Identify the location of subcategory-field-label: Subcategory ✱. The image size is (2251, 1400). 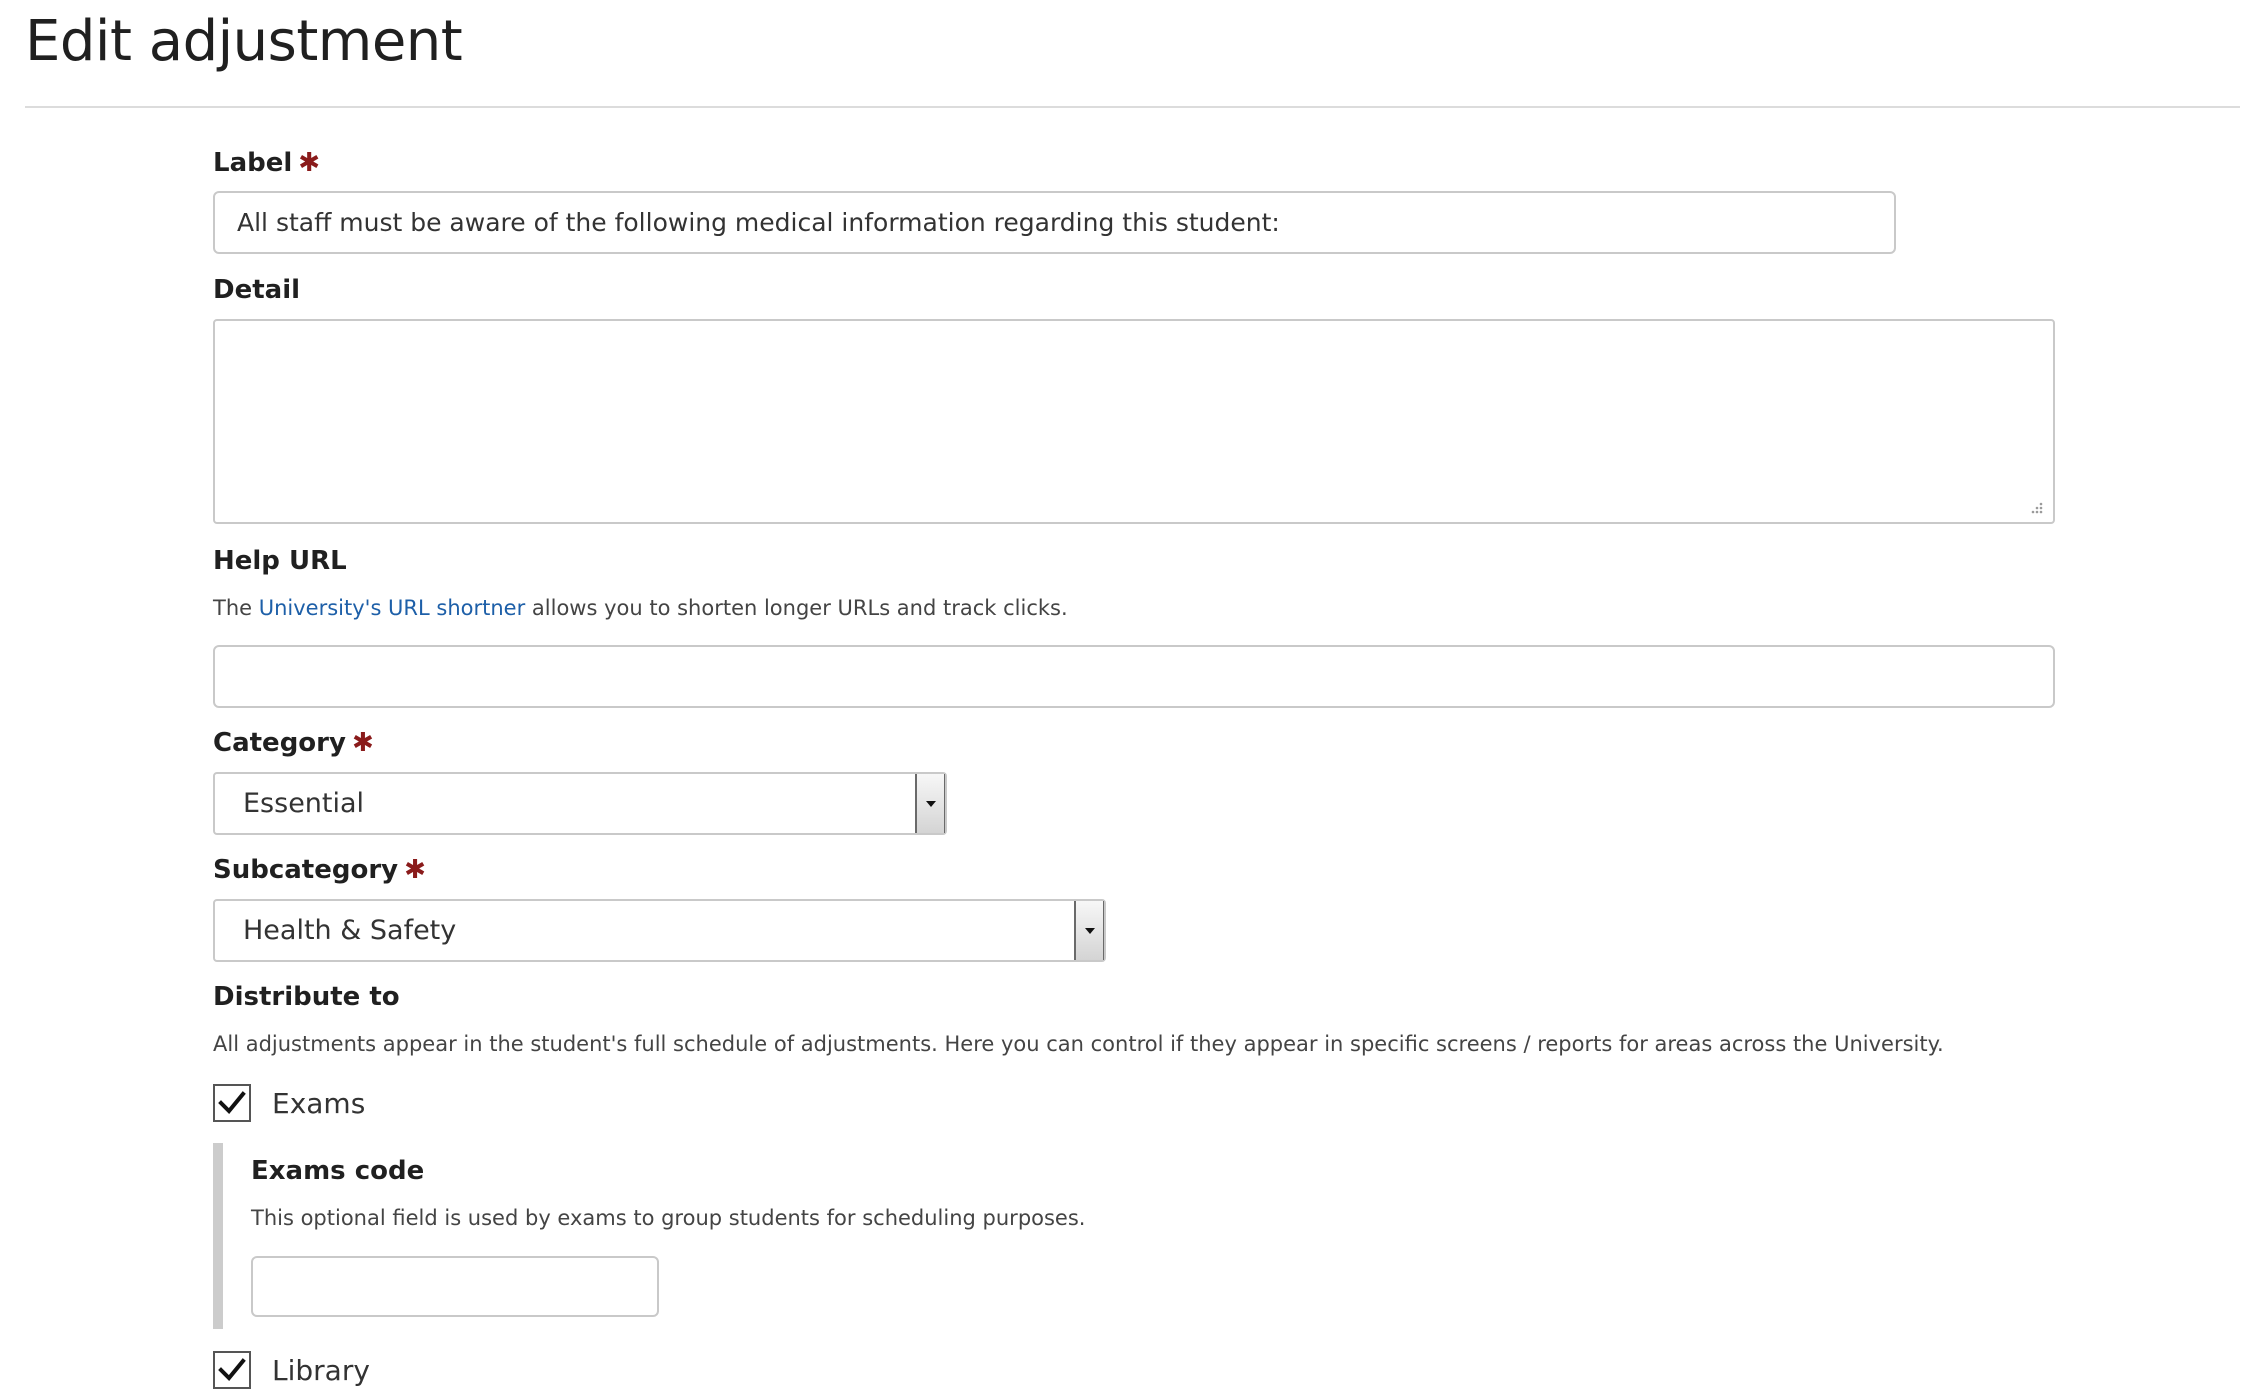
(319, 870).